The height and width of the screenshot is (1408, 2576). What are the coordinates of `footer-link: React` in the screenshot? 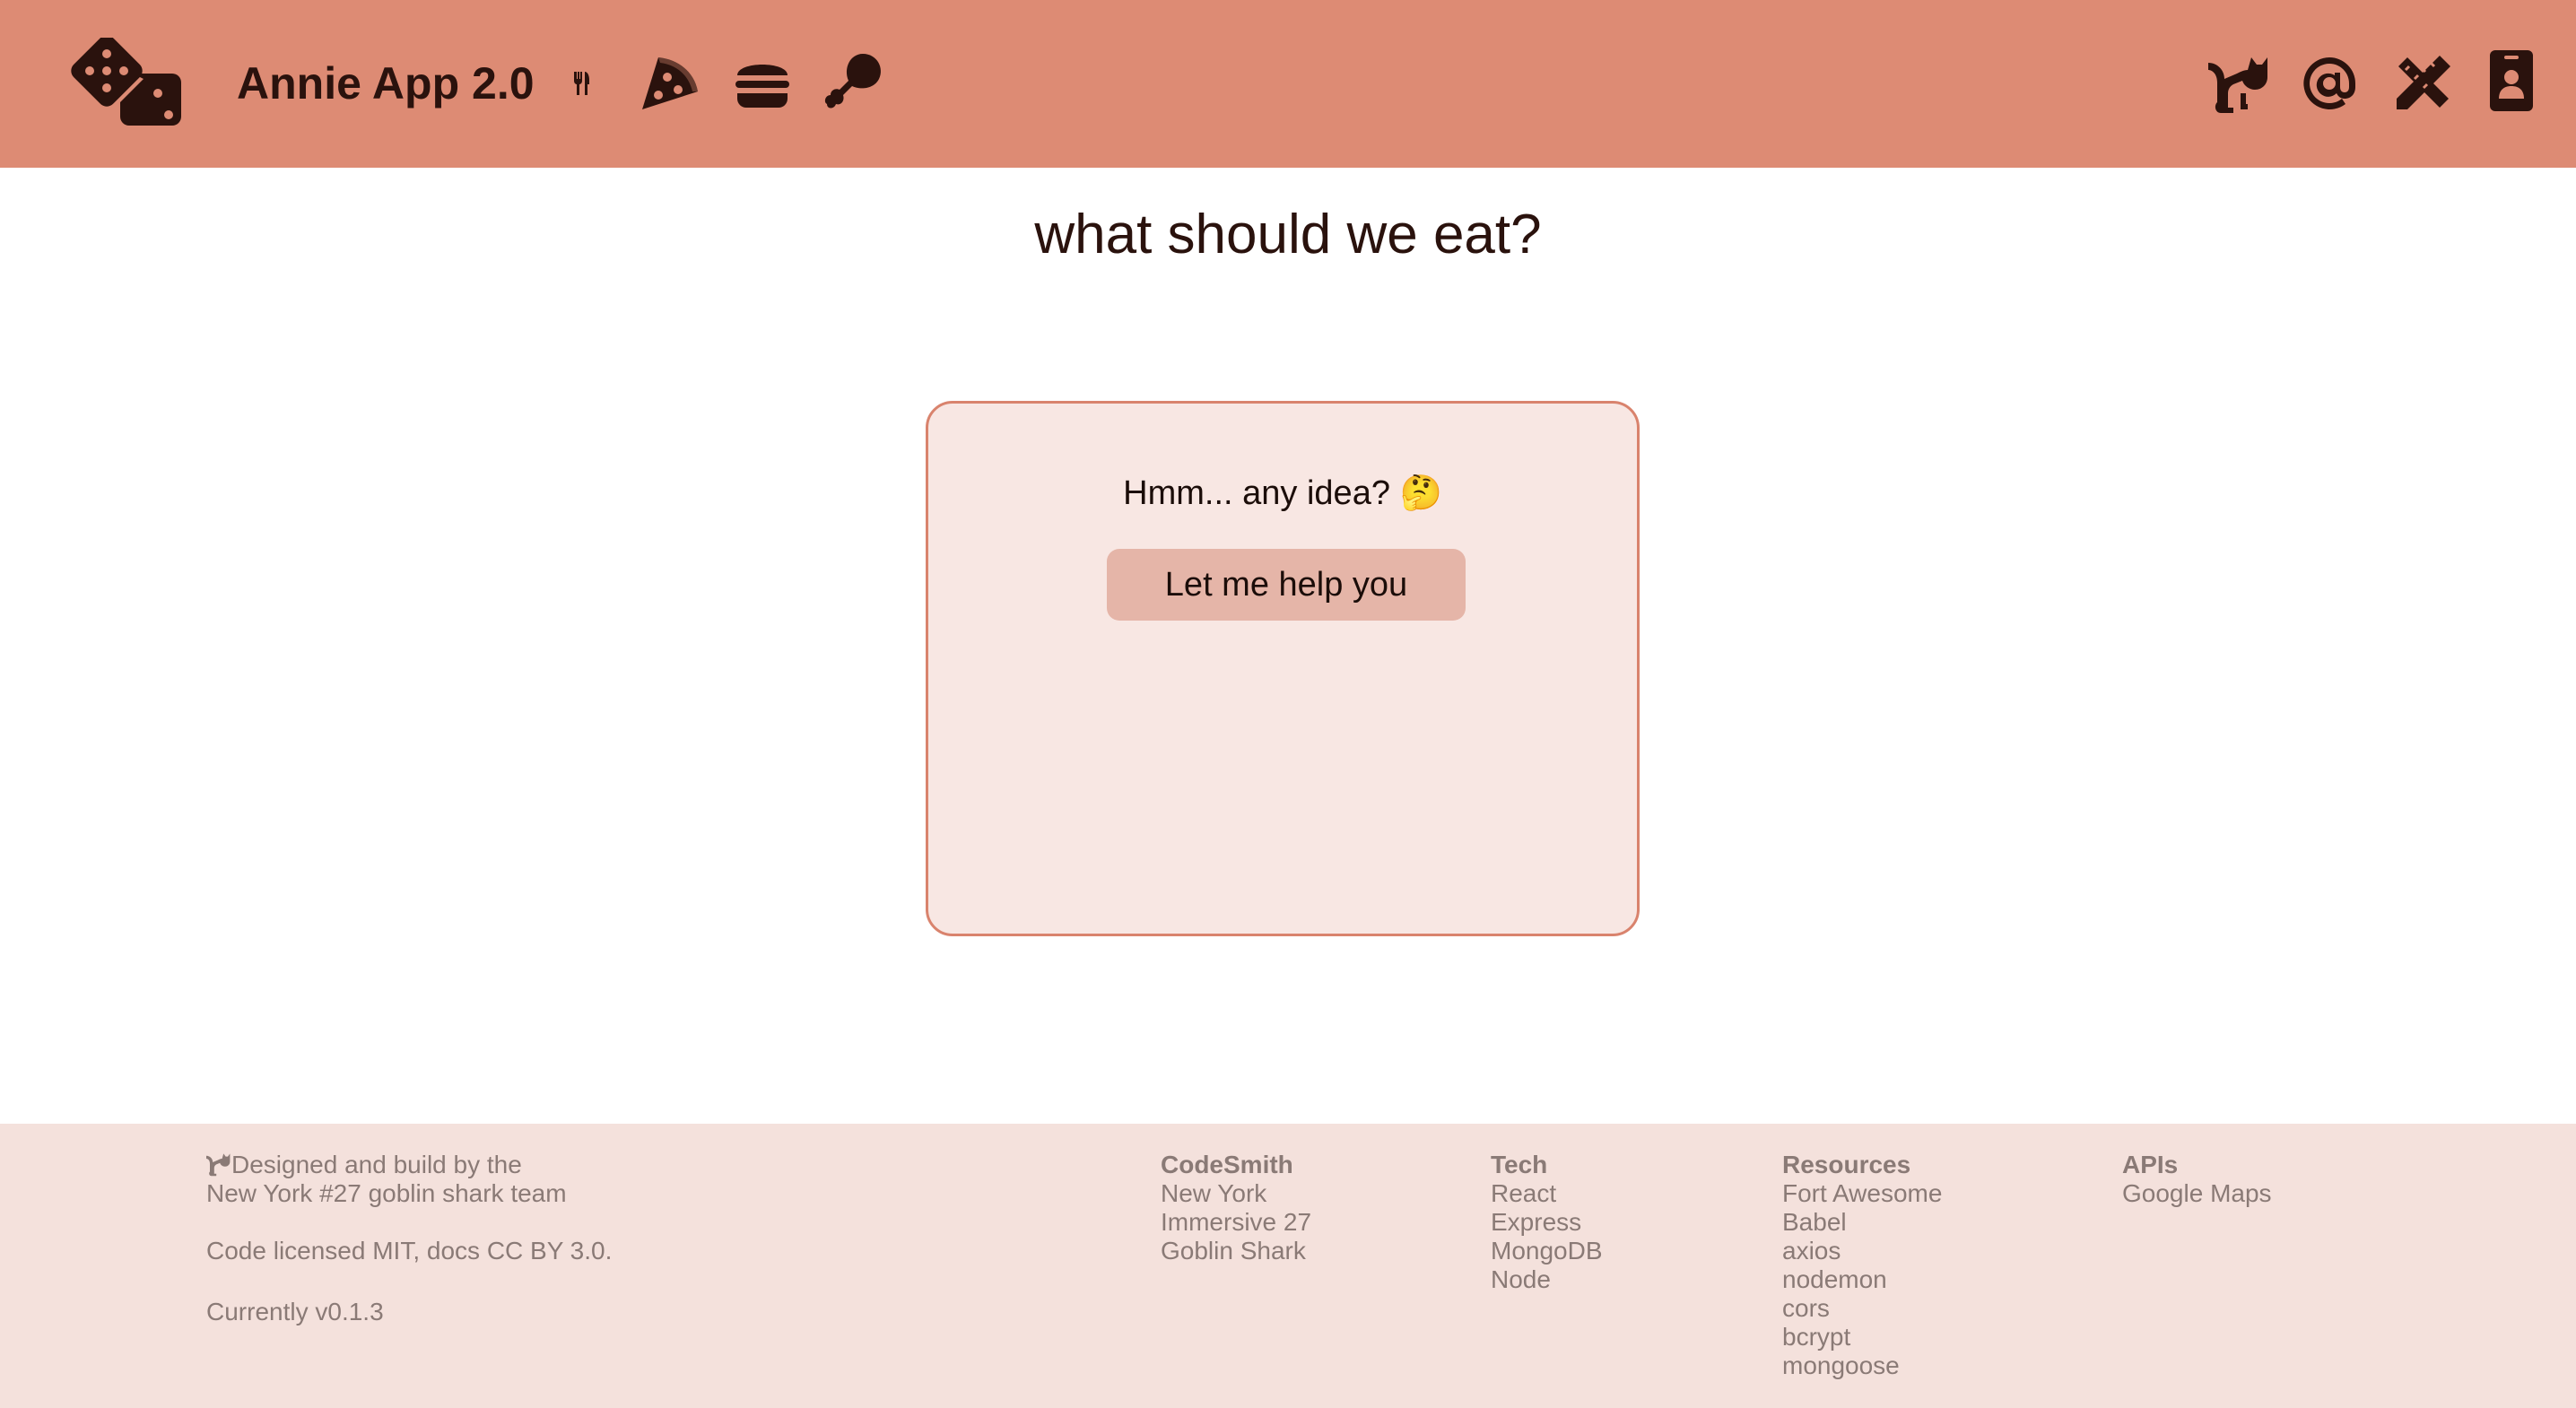 It's located at (1547, 1193).